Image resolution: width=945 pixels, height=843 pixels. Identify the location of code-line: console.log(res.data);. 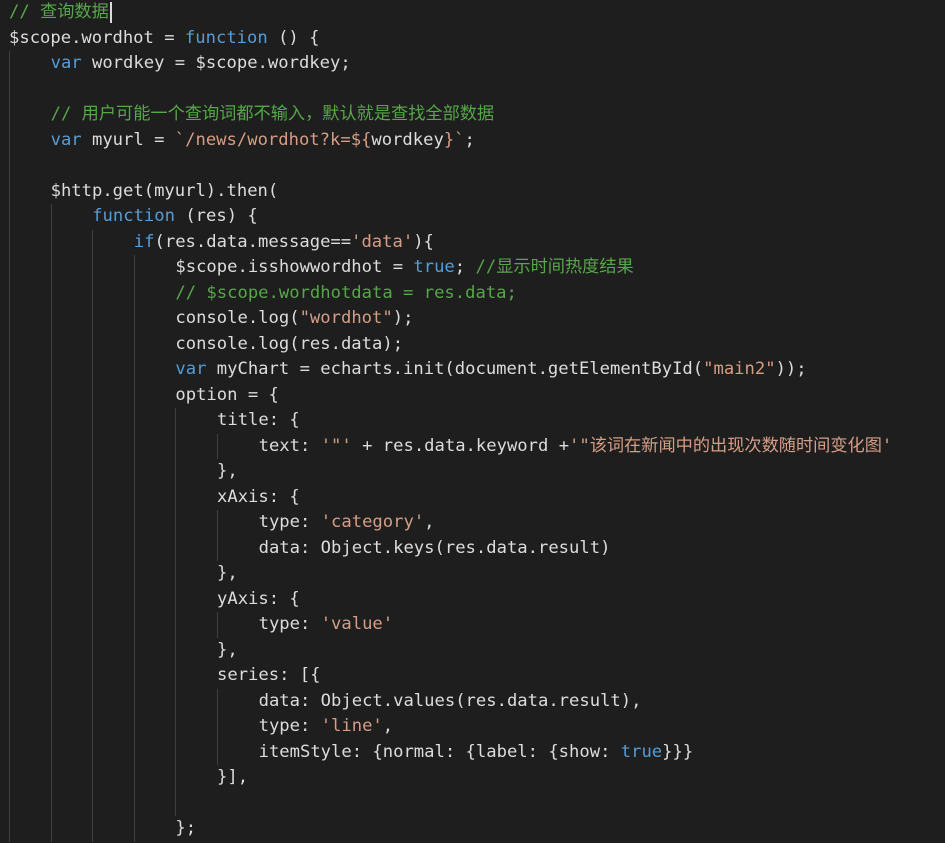
(472, 344).